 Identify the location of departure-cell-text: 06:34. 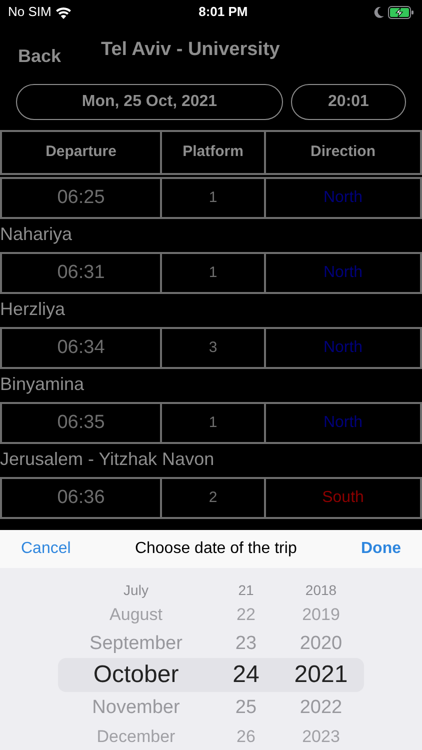
(81, 348).